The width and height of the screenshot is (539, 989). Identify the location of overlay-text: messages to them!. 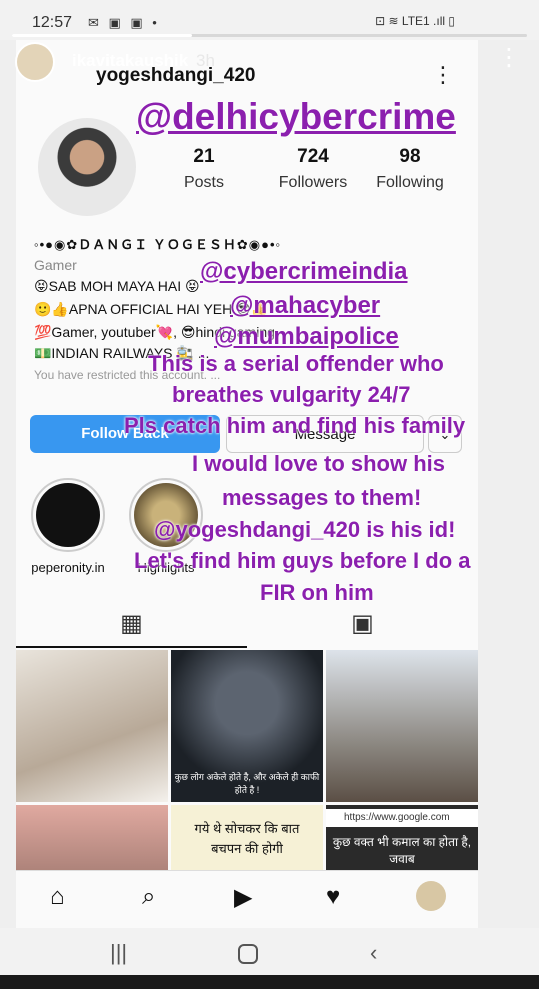
(322, 497).